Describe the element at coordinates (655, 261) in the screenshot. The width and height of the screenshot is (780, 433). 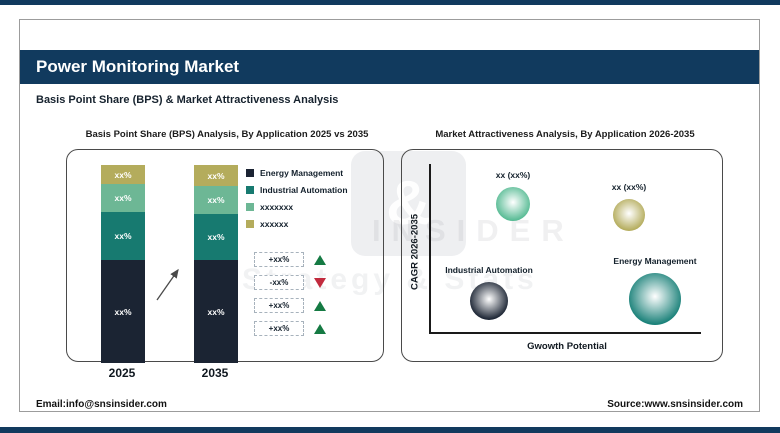
I see `bubble-label: Energy Management` at that location.